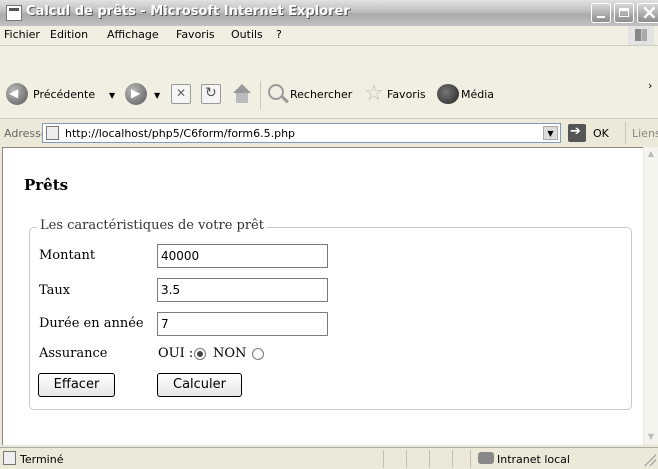 Image resolution: width=658 pixels, height=469 pixels. I want to click on effacer-button: Effacer, so click(76, 385).